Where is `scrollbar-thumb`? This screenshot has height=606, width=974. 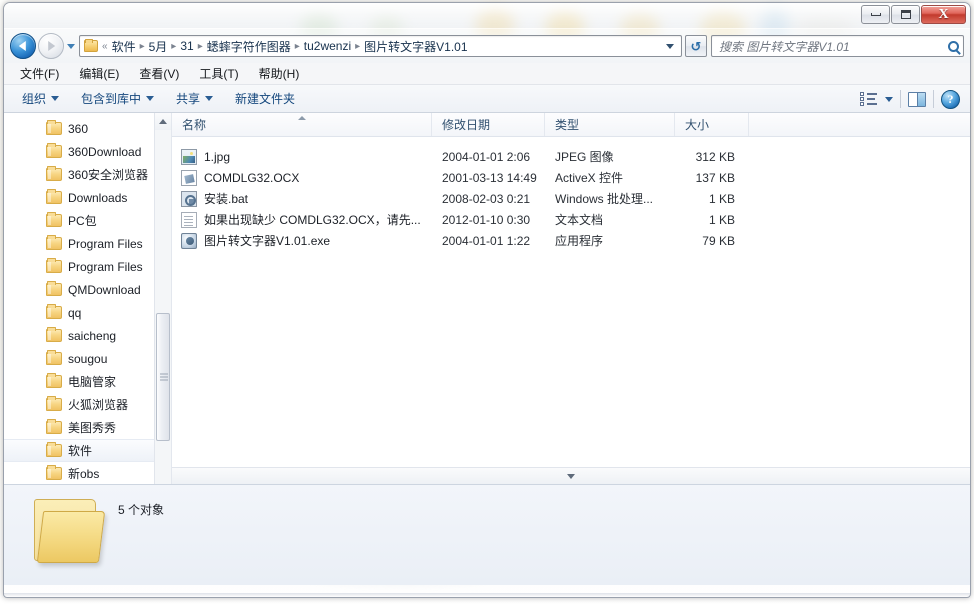
scrollbar-thumb is located at coordinates (163, 377).